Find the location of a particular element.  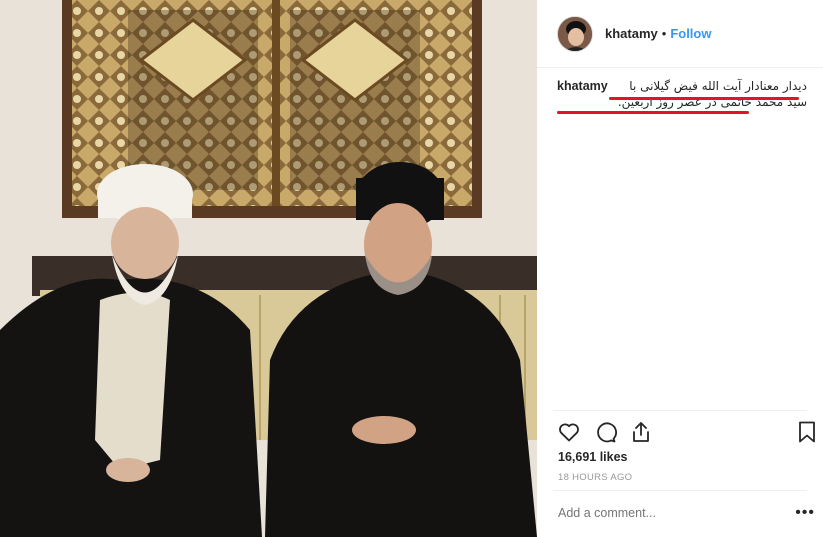

username-link: khatamy is located at coordinates (631, 33).